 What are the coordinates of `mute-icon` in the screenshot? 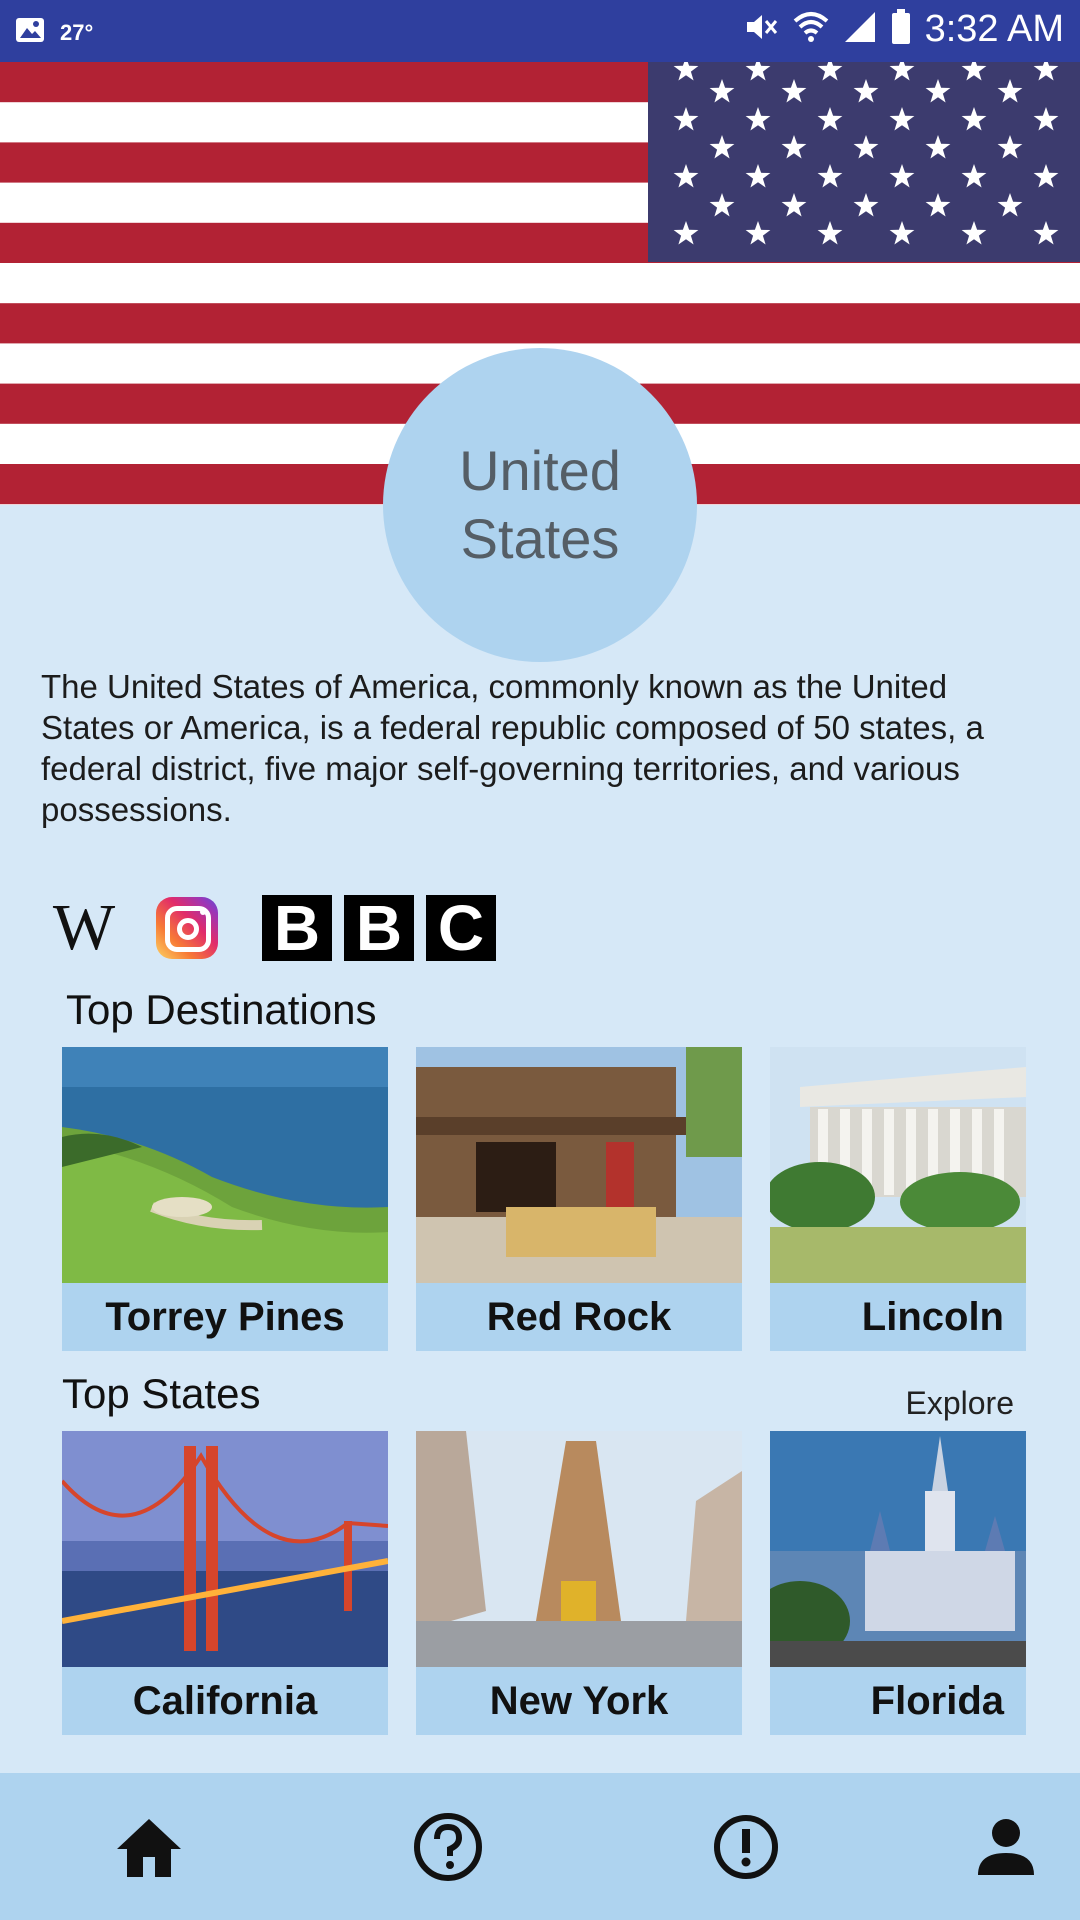 It's located at (761, 29).